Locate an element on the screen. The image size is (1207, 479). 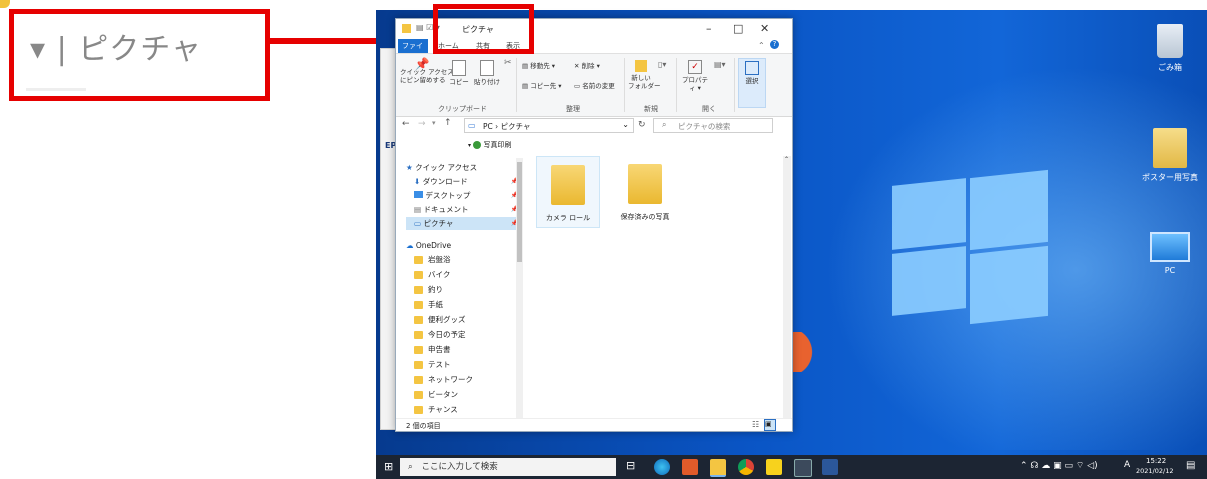
tab-file: ファイル is located at coordinates (413, 49).